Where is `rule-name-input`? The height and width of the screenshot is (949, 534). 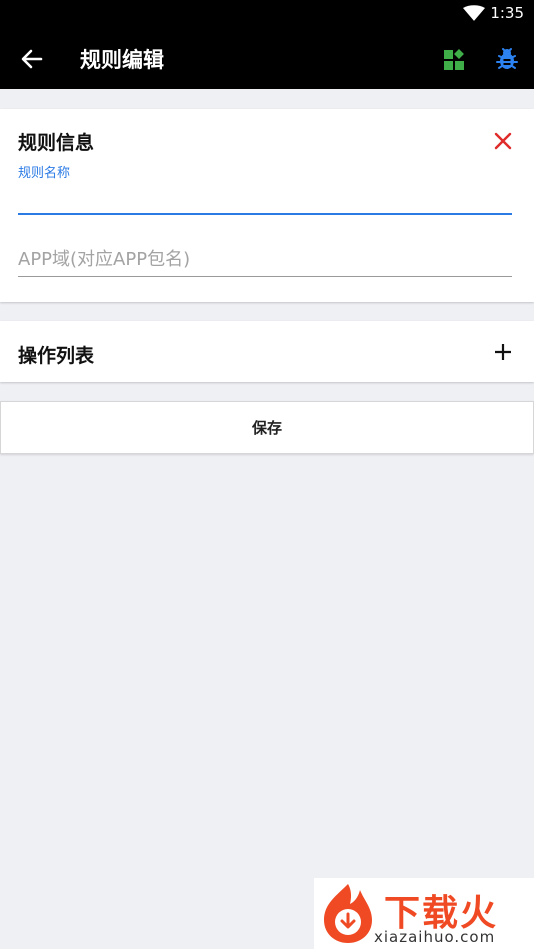
rule-name-input is located at coordinates (265, 197).